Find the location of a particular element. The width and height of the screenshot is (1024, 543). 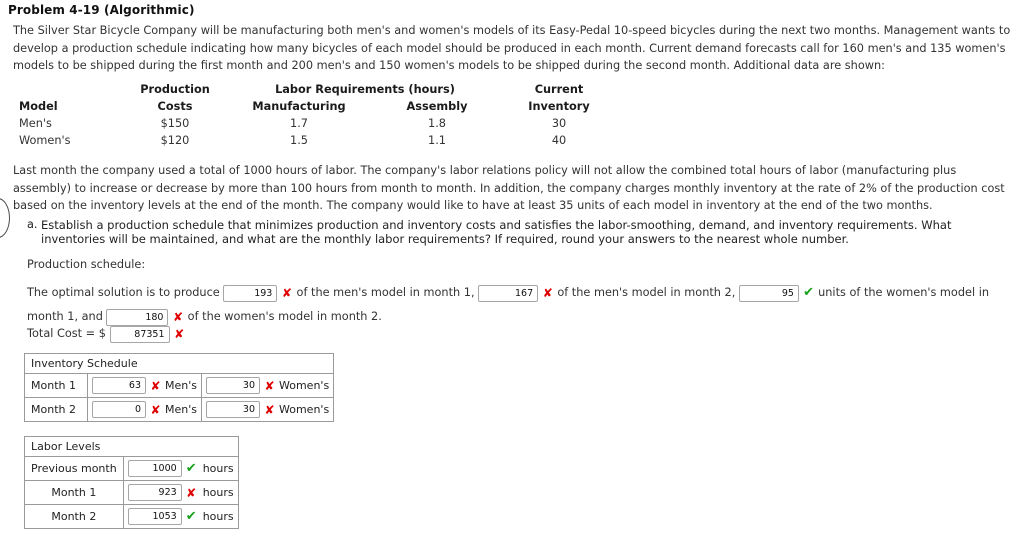

row-womens-manufacturing: 1.5 is located at coordinates (299, 140).